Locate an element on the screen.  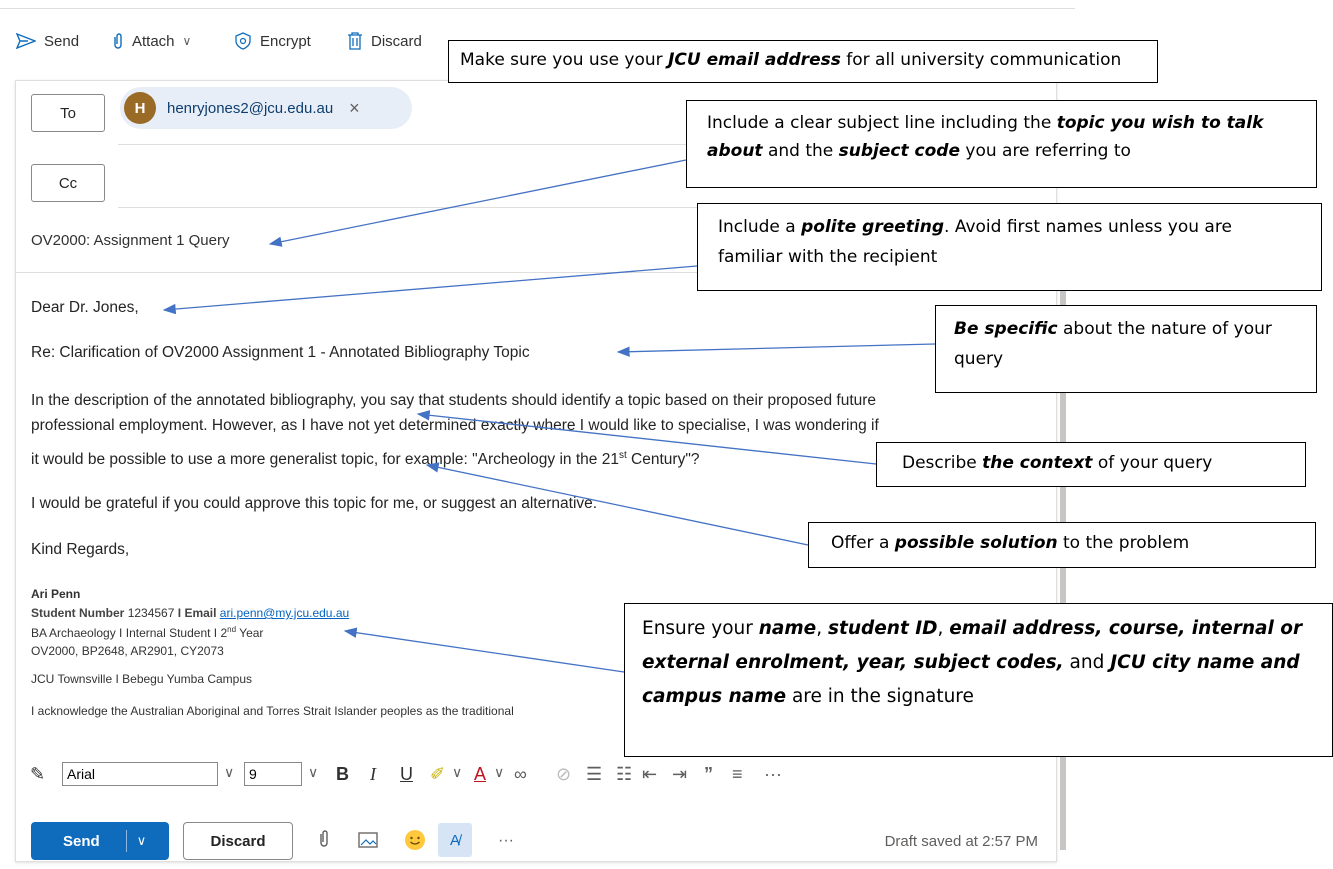
cc-button: Cc is located at coordinates (68, 183).